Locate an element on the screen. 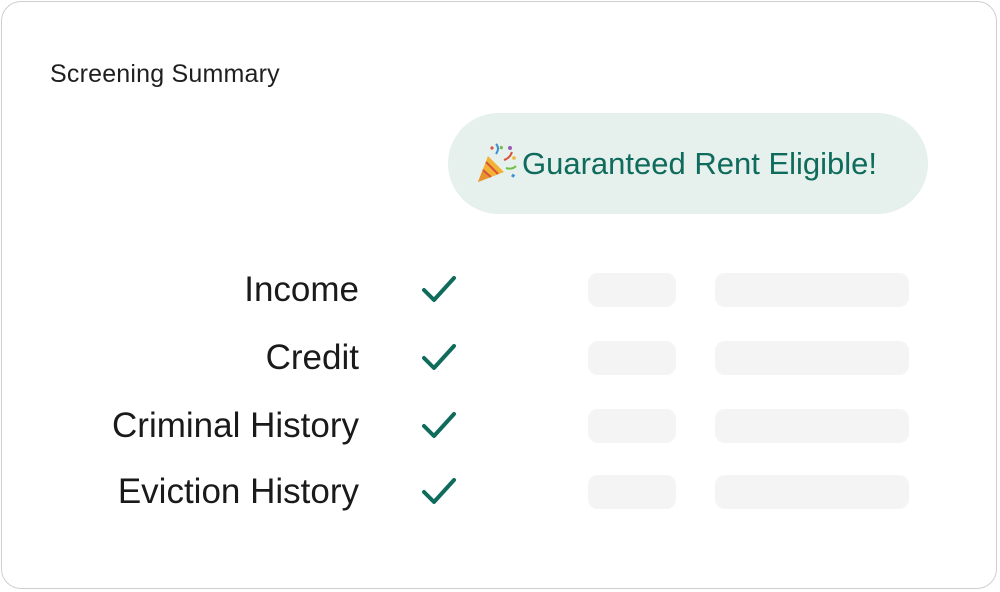 This screenshot has width=1000, height=592. eligibility-badge-label: Guaranteed Rent Eligible! is located at coordinates (700, 163).